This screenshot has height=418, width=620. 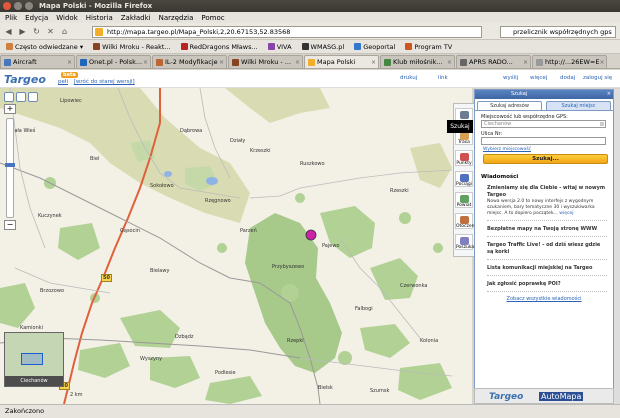 What do you see at coordinates (374, 47) in the screenshot?
I see `bookmark-item: Geoportal` at bounding box center [374, 47].